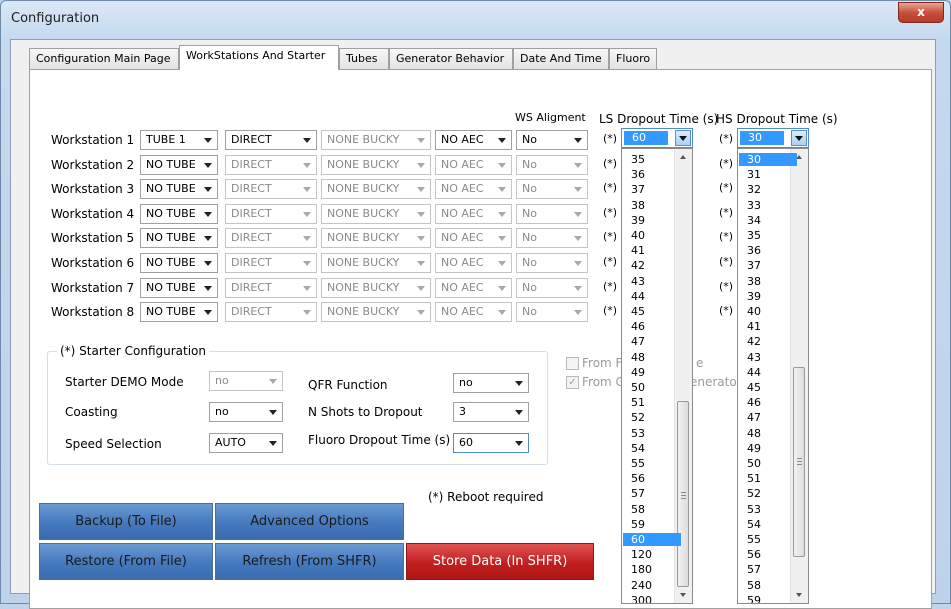 The height and width of the screenshot is (609, 951). I want to click on tab-generator-behavior: Generator Behavior, so click(451, 58).